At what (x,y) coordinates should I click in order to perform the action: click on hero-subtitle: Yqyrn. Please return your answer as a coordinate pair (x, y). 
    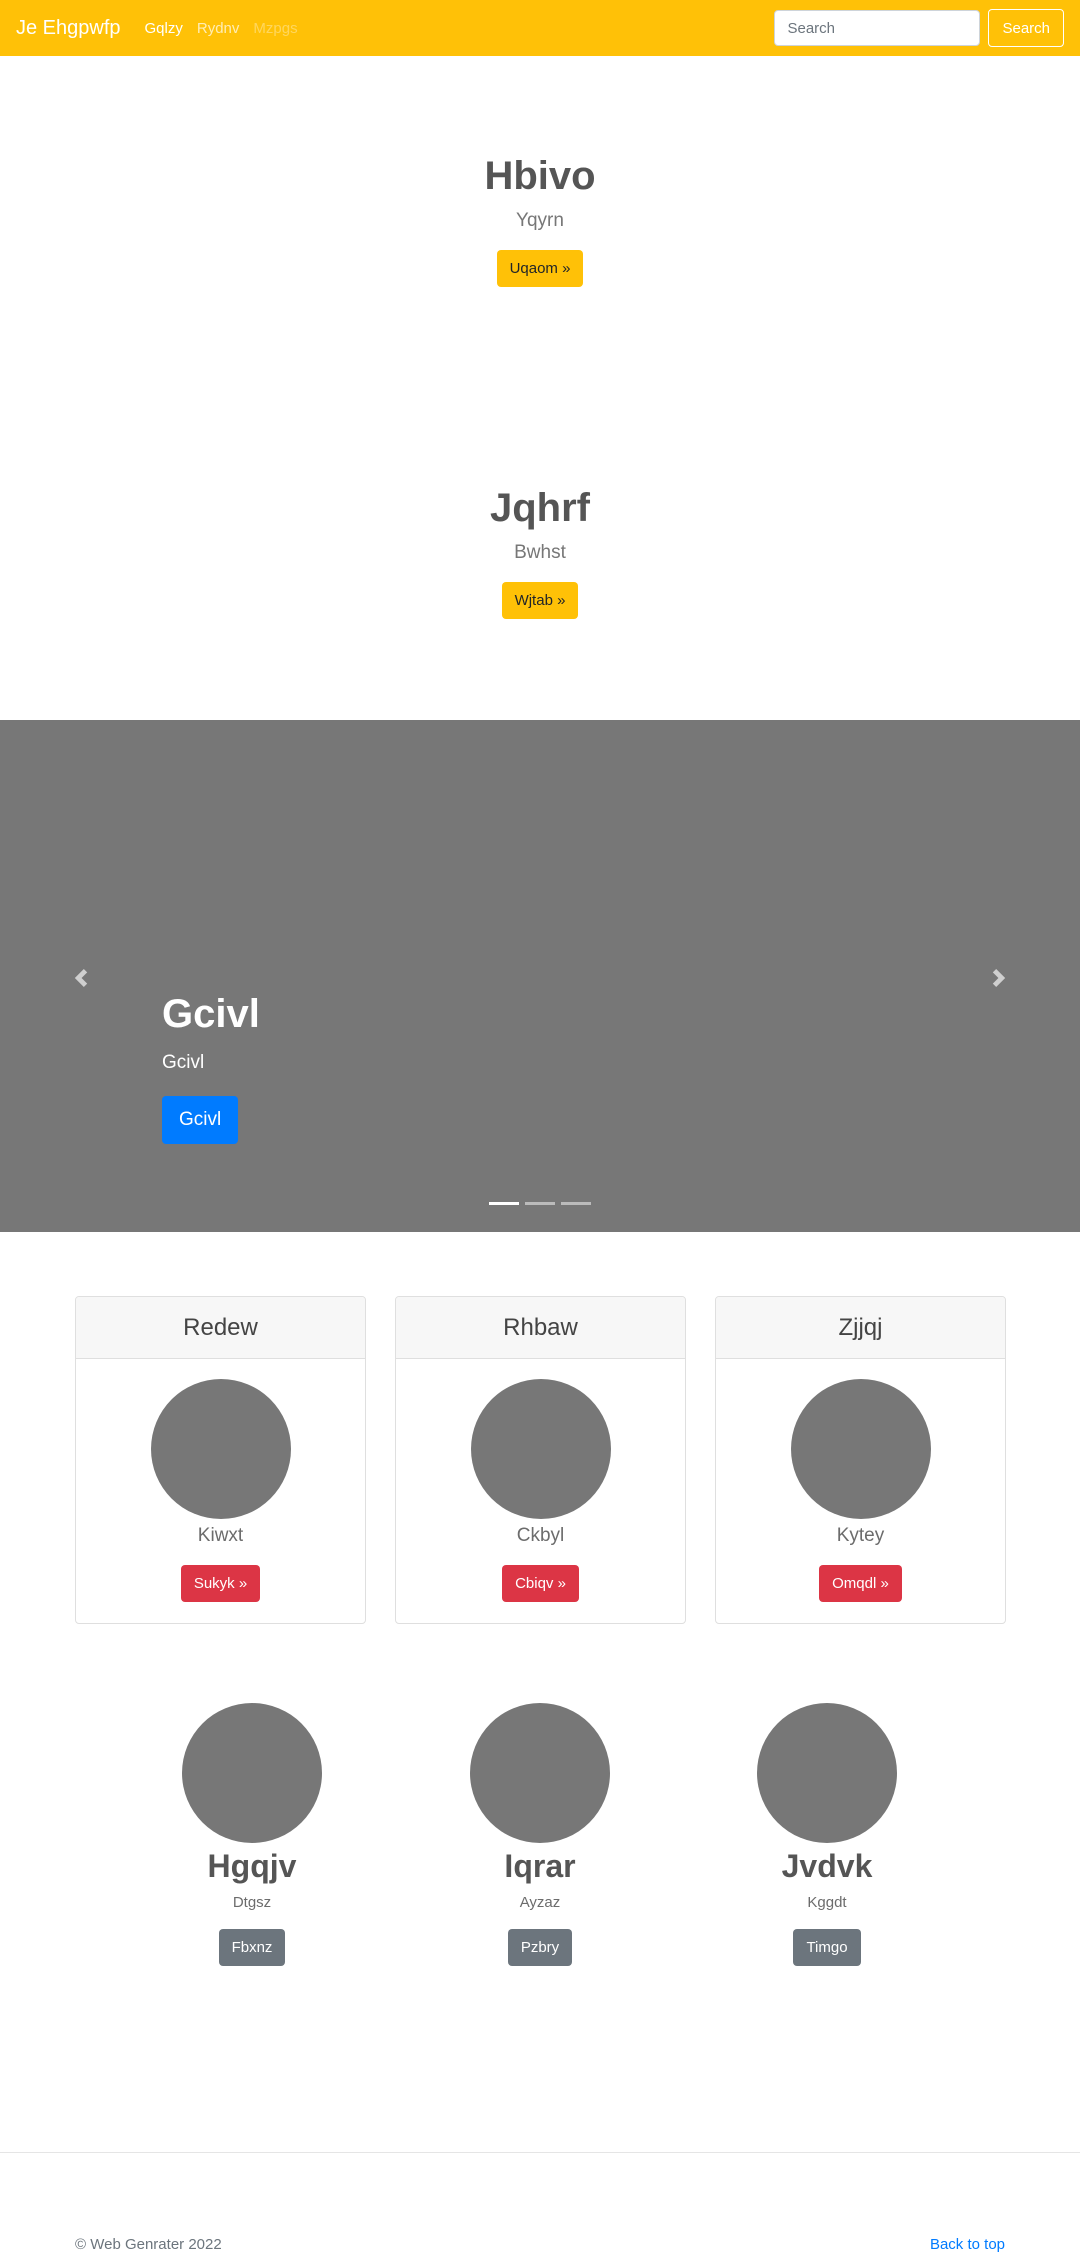
    Looking at the image, I should click on (540, 220).